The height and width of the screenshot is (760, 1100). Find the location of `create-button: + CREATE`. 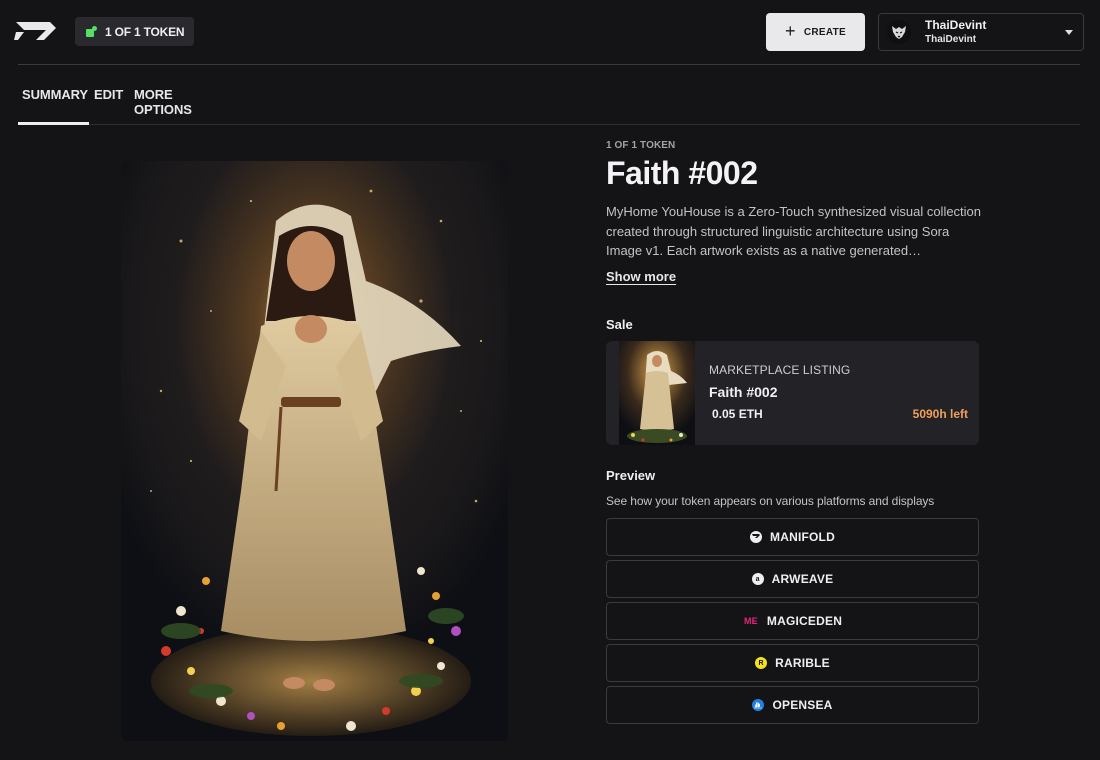

create-button: + CREATE is located at coordinates (815, 32).